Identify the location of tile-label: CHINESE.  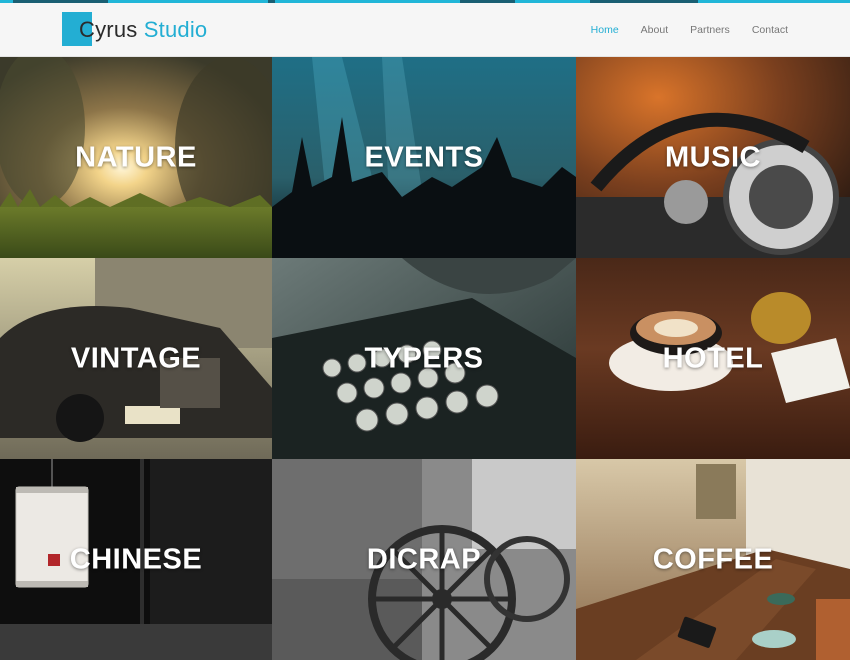
(136, 559).